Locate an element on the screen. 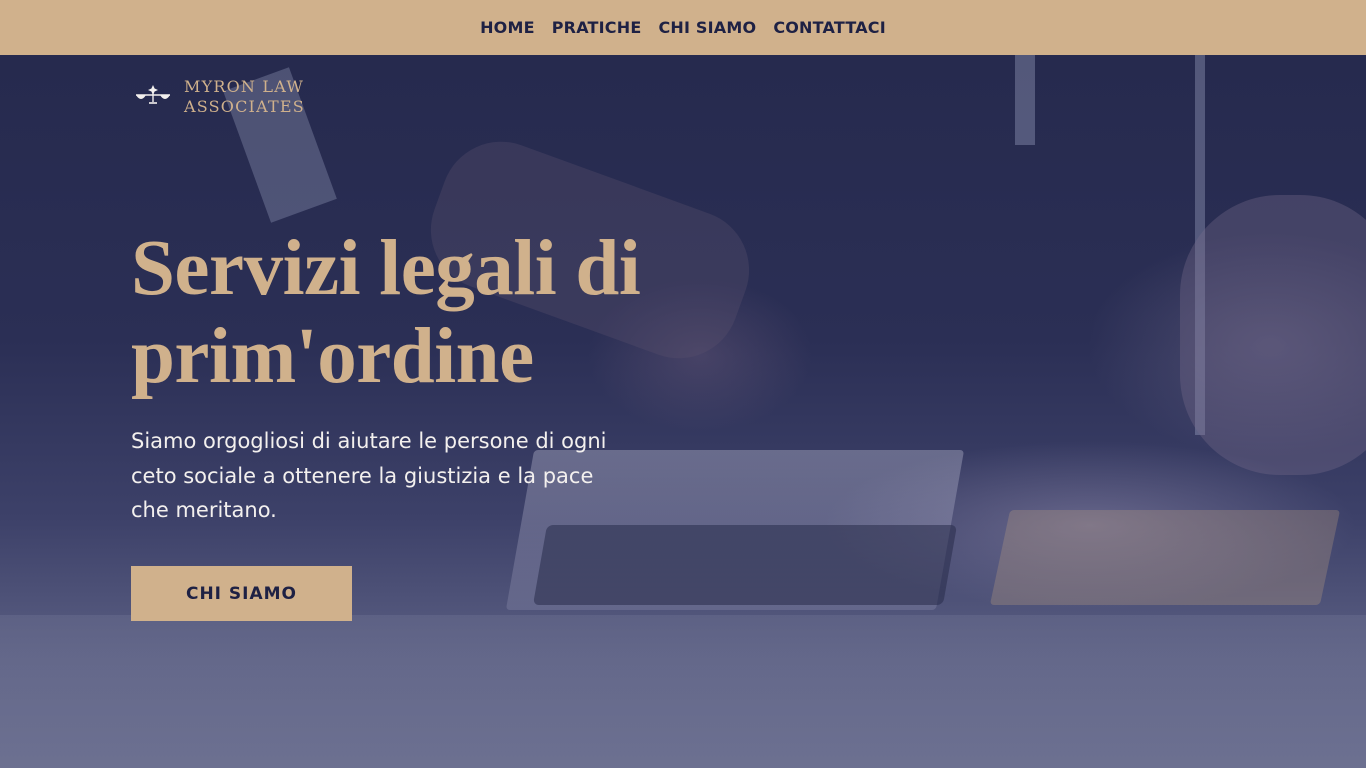  brand-name: MYRON LAW ASSOCIATES is located at coordinates (244, 97).